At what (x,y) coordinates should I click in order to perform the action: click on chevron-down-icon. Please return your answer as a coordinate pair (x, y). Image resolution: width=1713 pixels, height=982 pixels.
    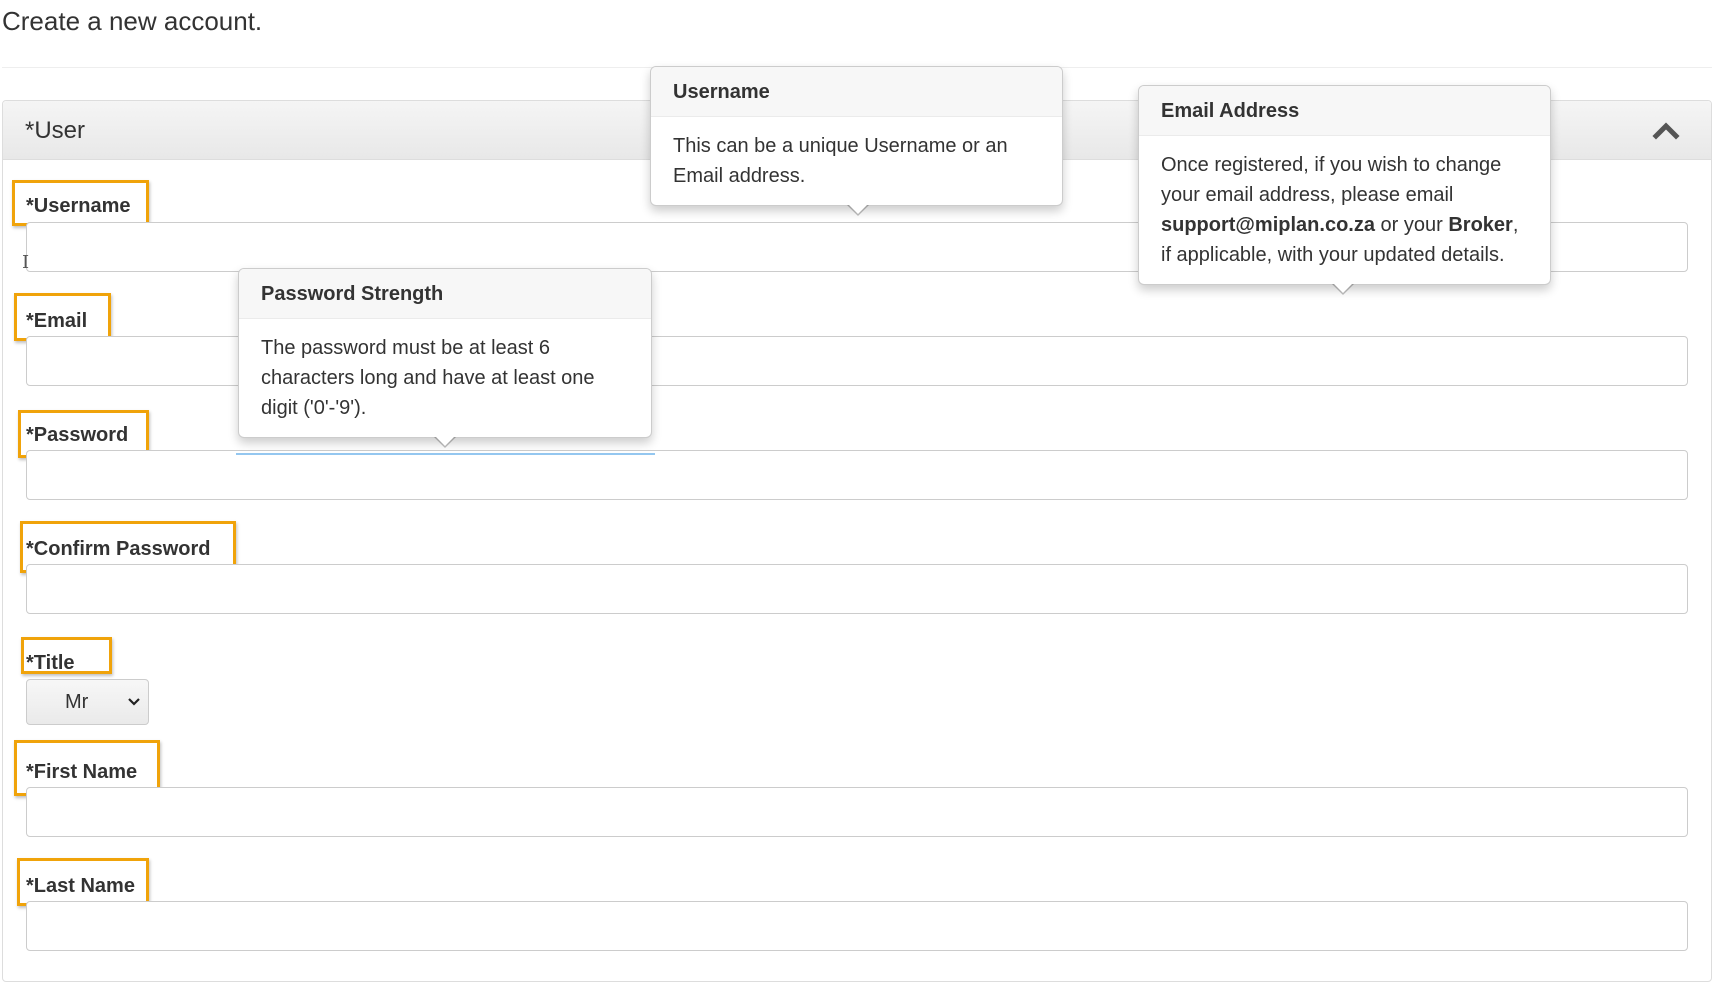
    Looking at the image, I should click on (134, 704).